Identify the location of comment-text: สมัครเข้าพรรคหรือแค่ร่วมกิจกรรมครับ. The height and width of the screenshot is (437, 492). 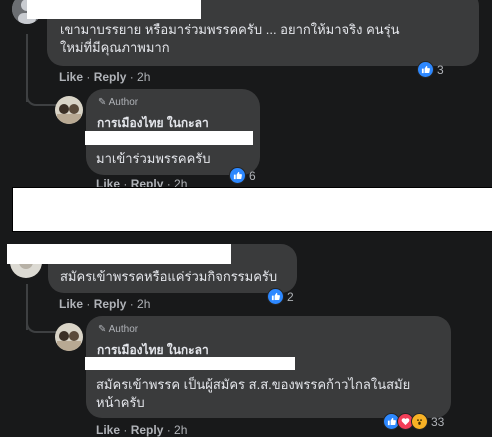
(169, 276).